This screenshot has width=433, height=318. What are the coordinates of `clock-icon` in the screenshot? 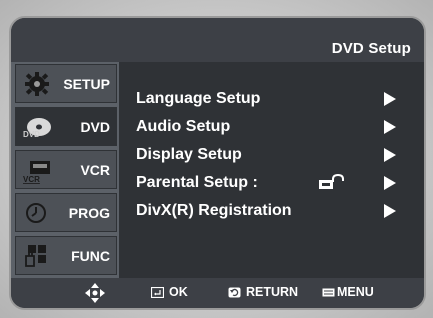 It's located at (36, 213).